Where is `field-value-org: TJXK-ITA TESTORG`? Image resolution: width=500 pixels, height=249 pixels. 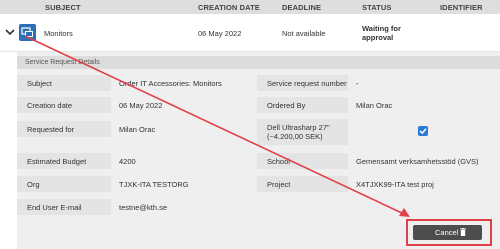 field-value-org: TJXK-ITA TESTORG is located at coordinates (154, 184).